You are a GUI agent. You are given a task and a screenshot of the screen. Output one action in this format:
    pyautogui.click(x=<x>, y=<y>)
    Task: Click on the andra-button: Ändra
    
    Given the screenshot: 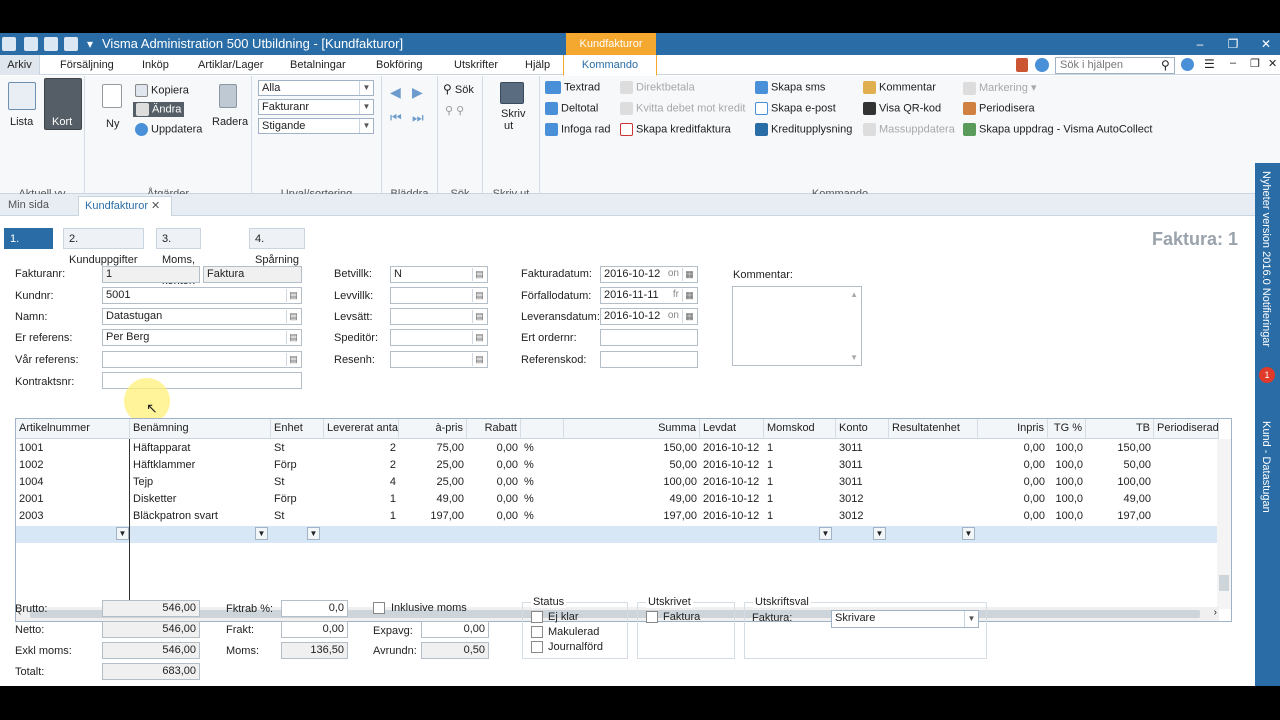 What is the action you would take?
    pyautogui.click(x=159, y=109)
    